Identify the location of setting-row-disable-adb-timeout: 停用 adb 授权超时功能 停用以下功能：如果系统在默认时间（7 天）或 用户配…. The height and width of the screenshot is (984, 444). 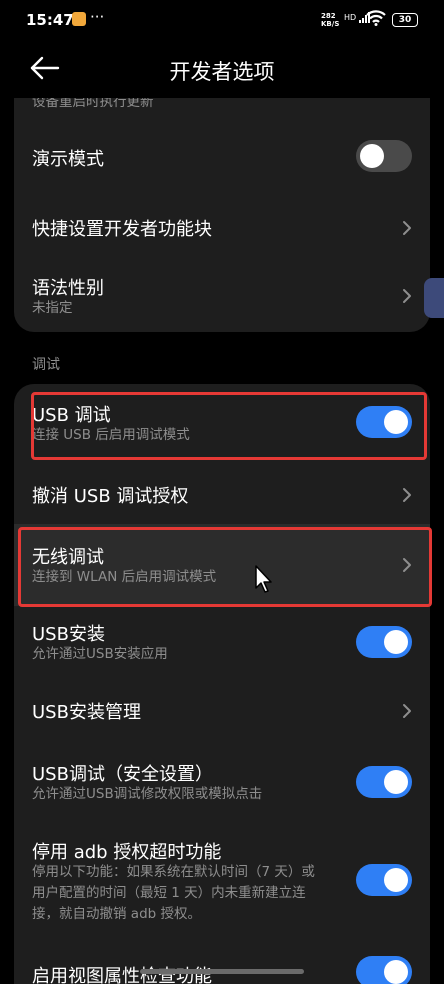
(222, 881).